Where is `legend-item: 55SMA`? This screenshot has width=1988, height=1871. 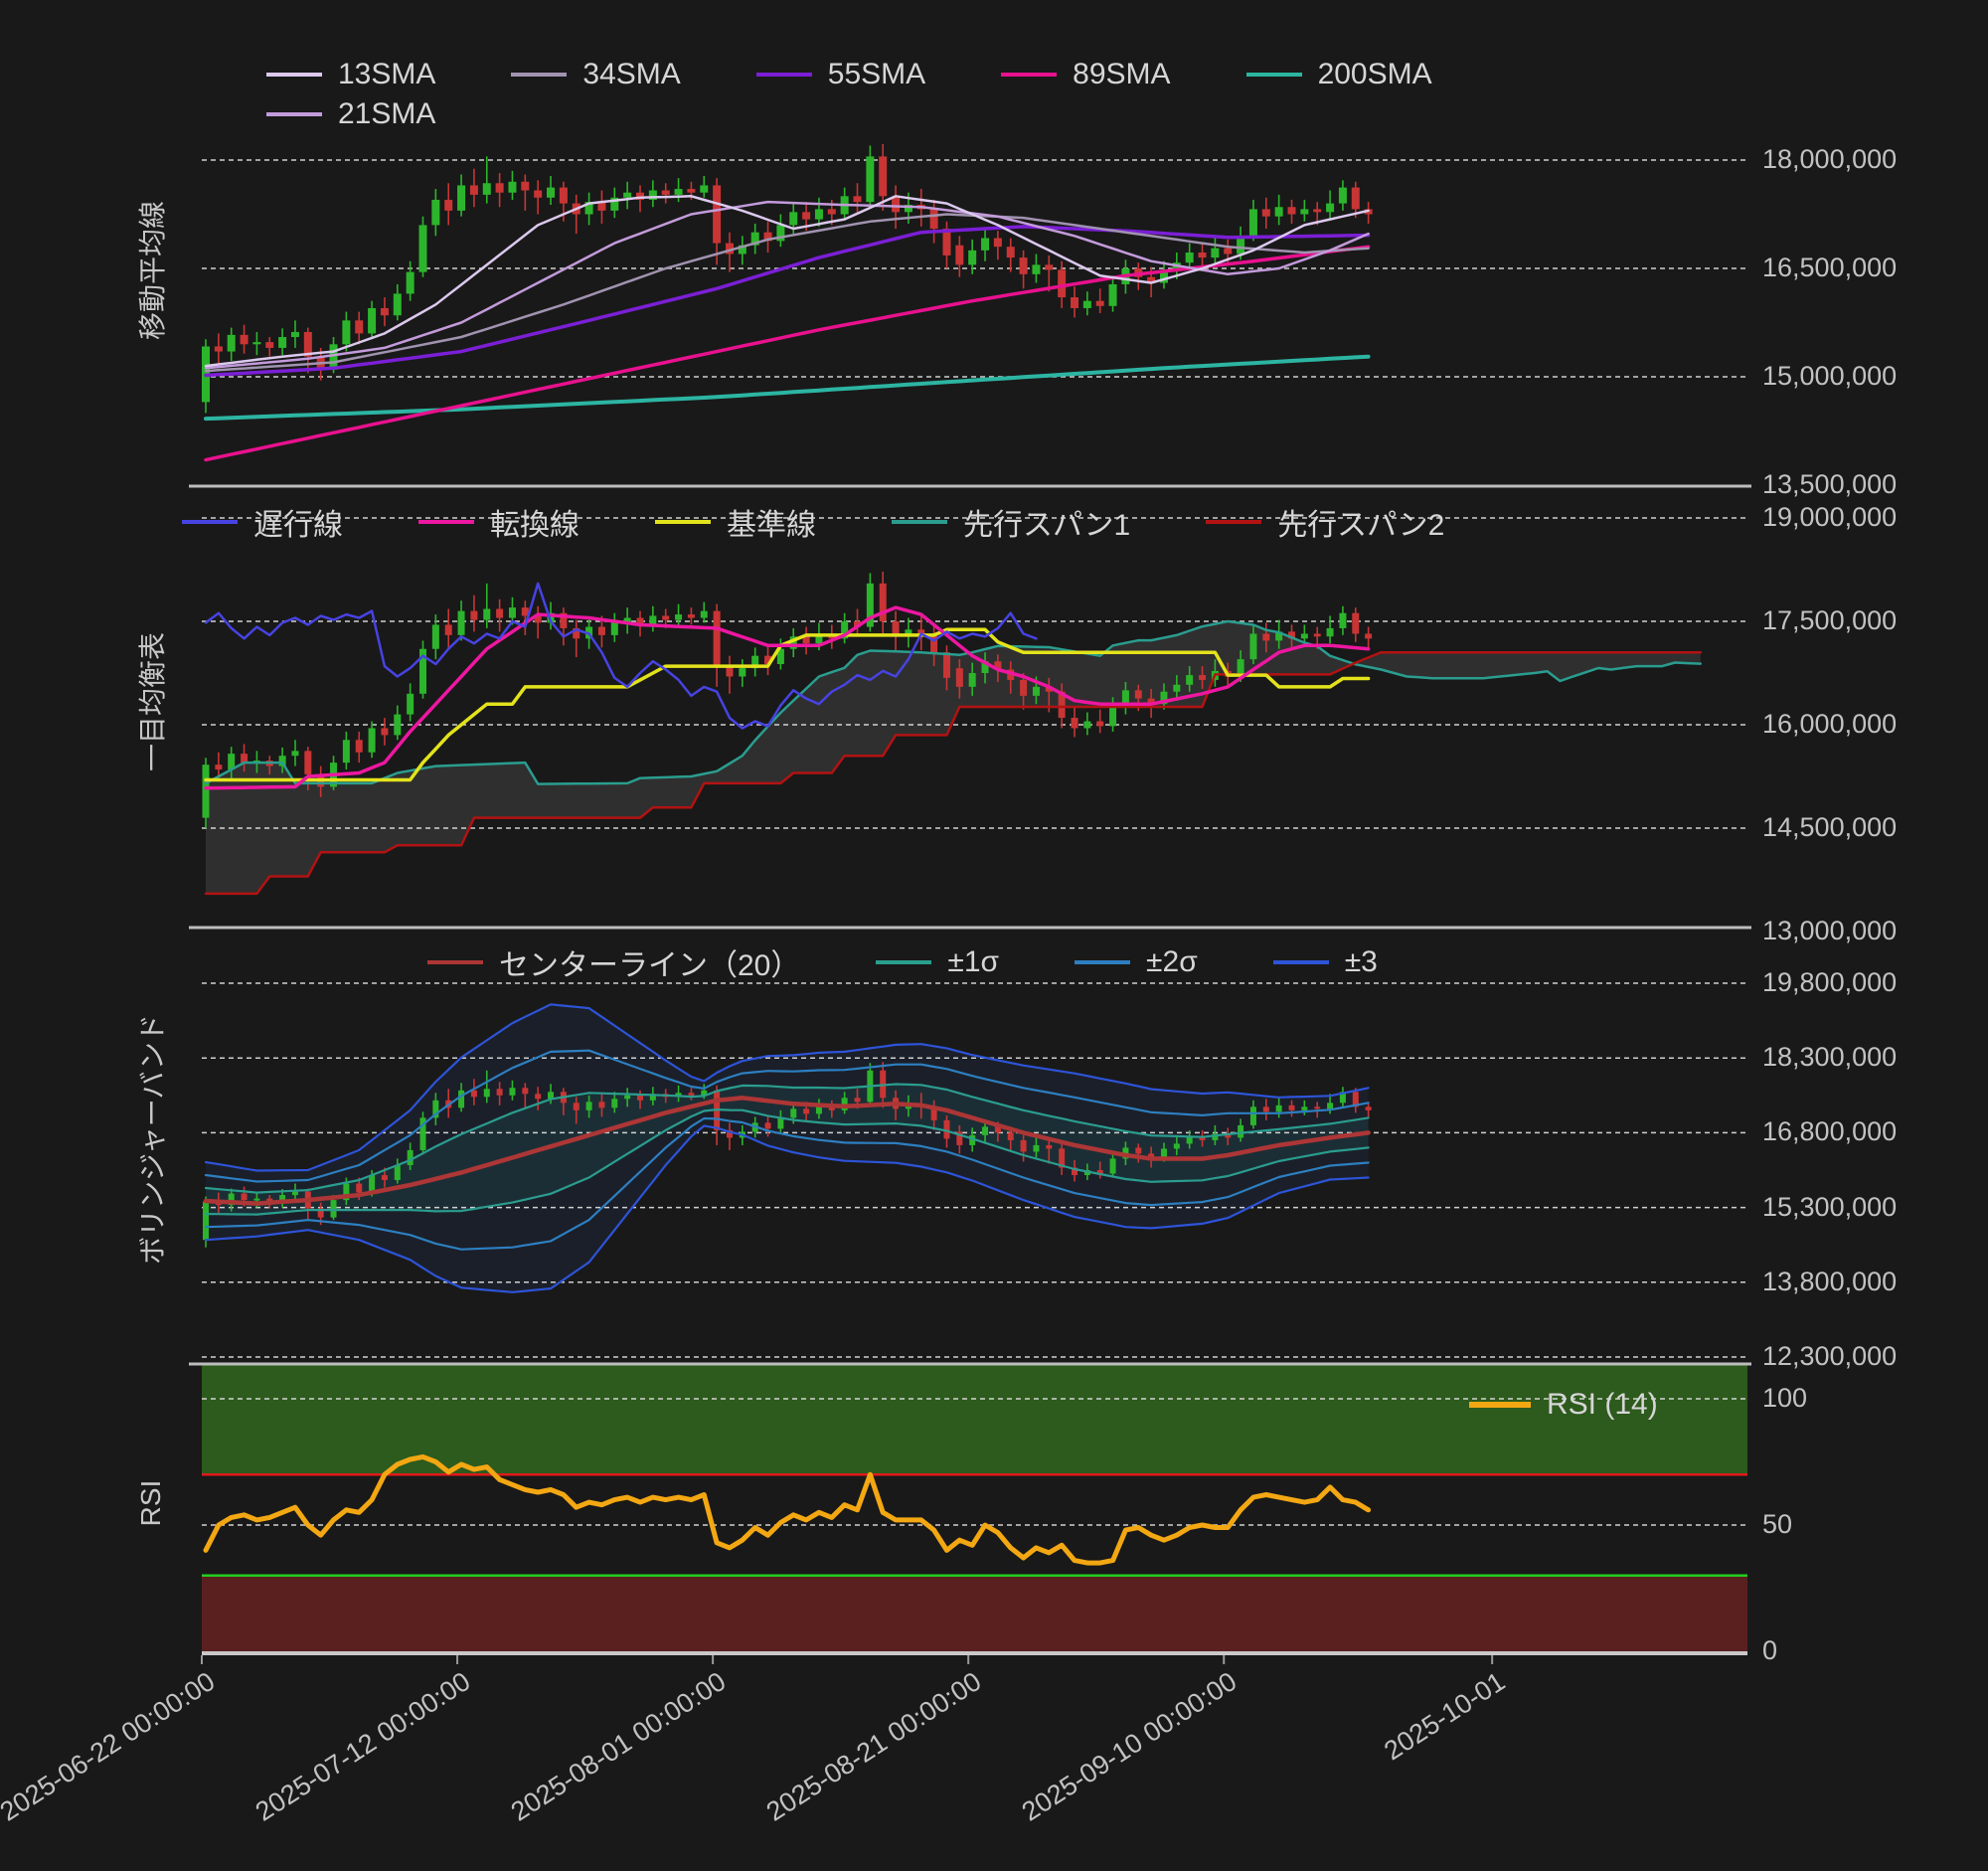
legend-item: 55SMA is located at coordinates (840, 74).